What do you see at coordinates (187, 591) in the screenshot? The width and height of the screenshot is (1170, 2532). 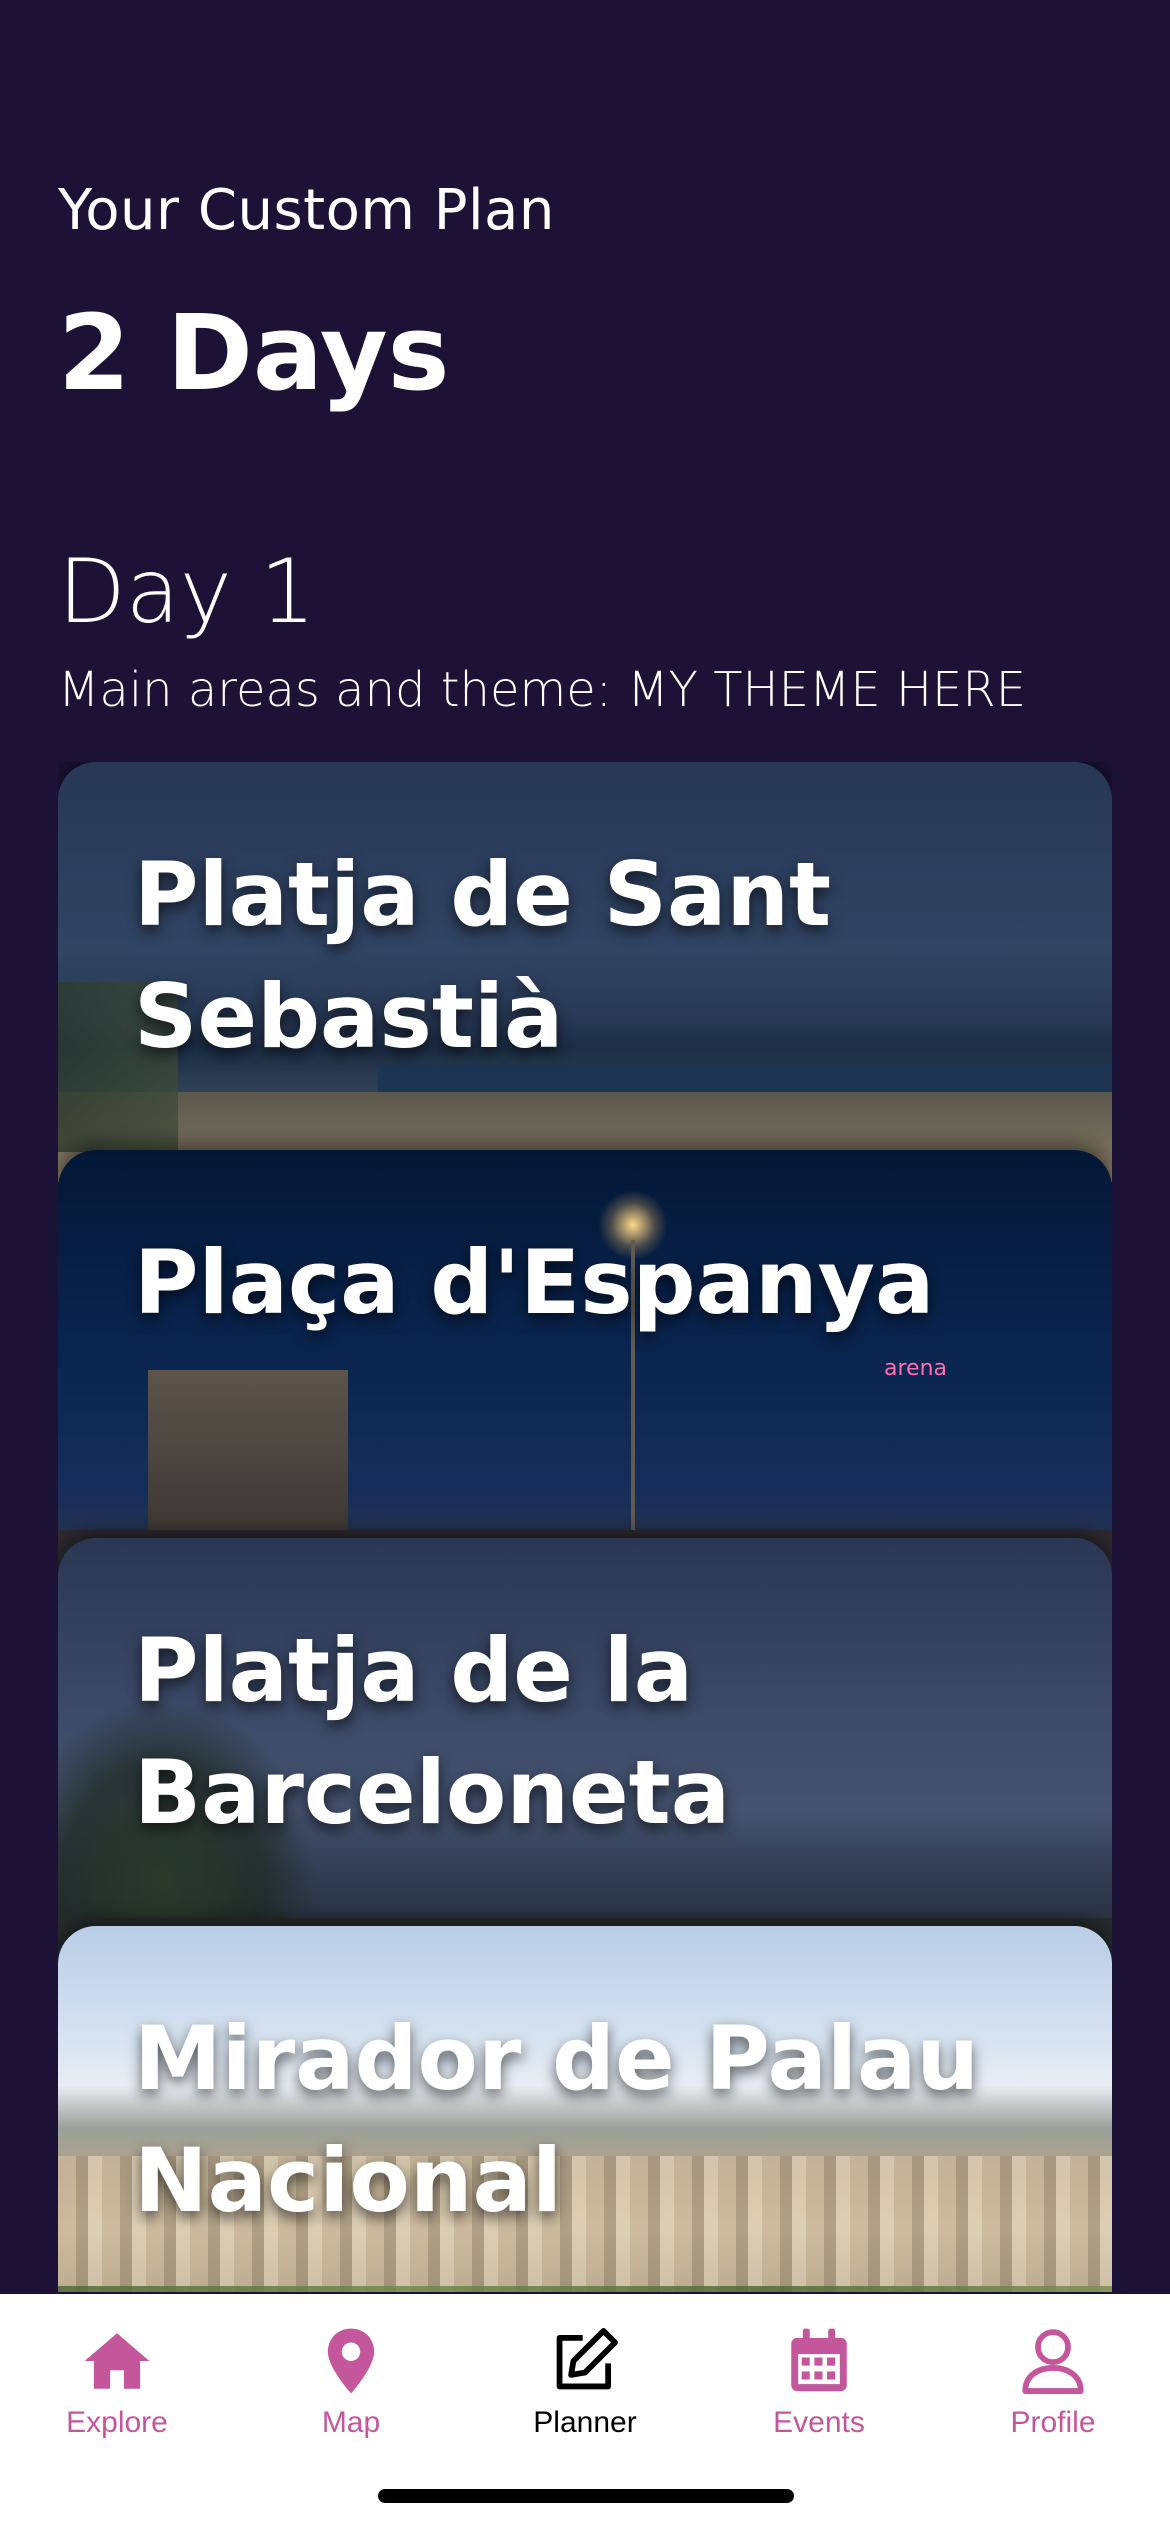 I see `day-title: Day 1` at bounding box center [187, 591].